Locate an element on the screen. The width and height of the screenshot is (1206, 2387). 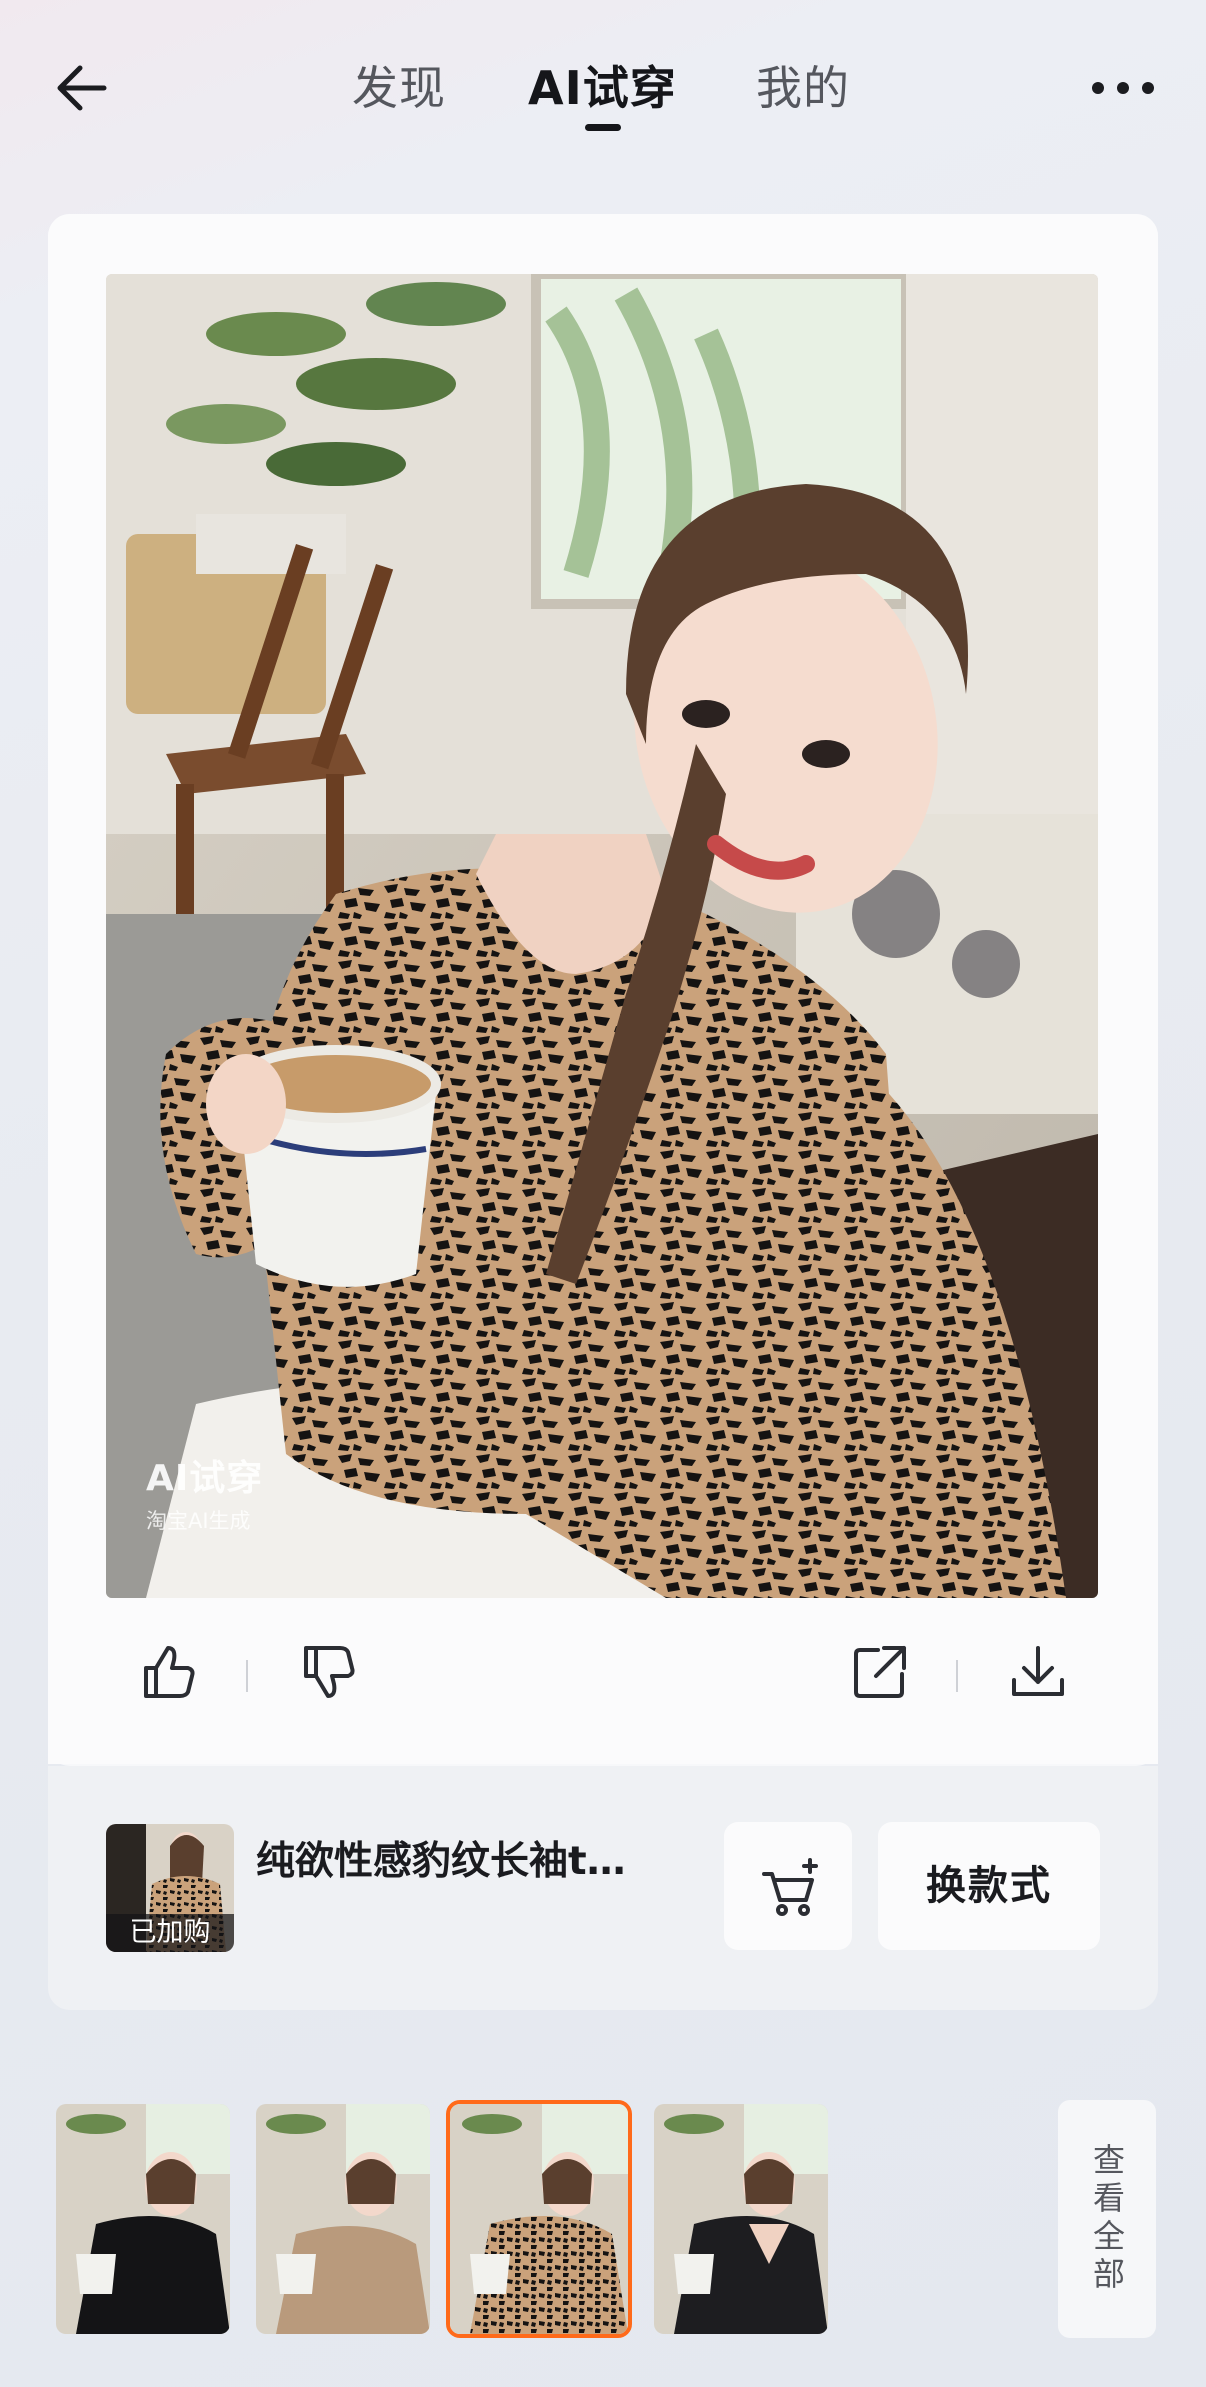
add-to-cart-button is located at coordinates (788, 1886).